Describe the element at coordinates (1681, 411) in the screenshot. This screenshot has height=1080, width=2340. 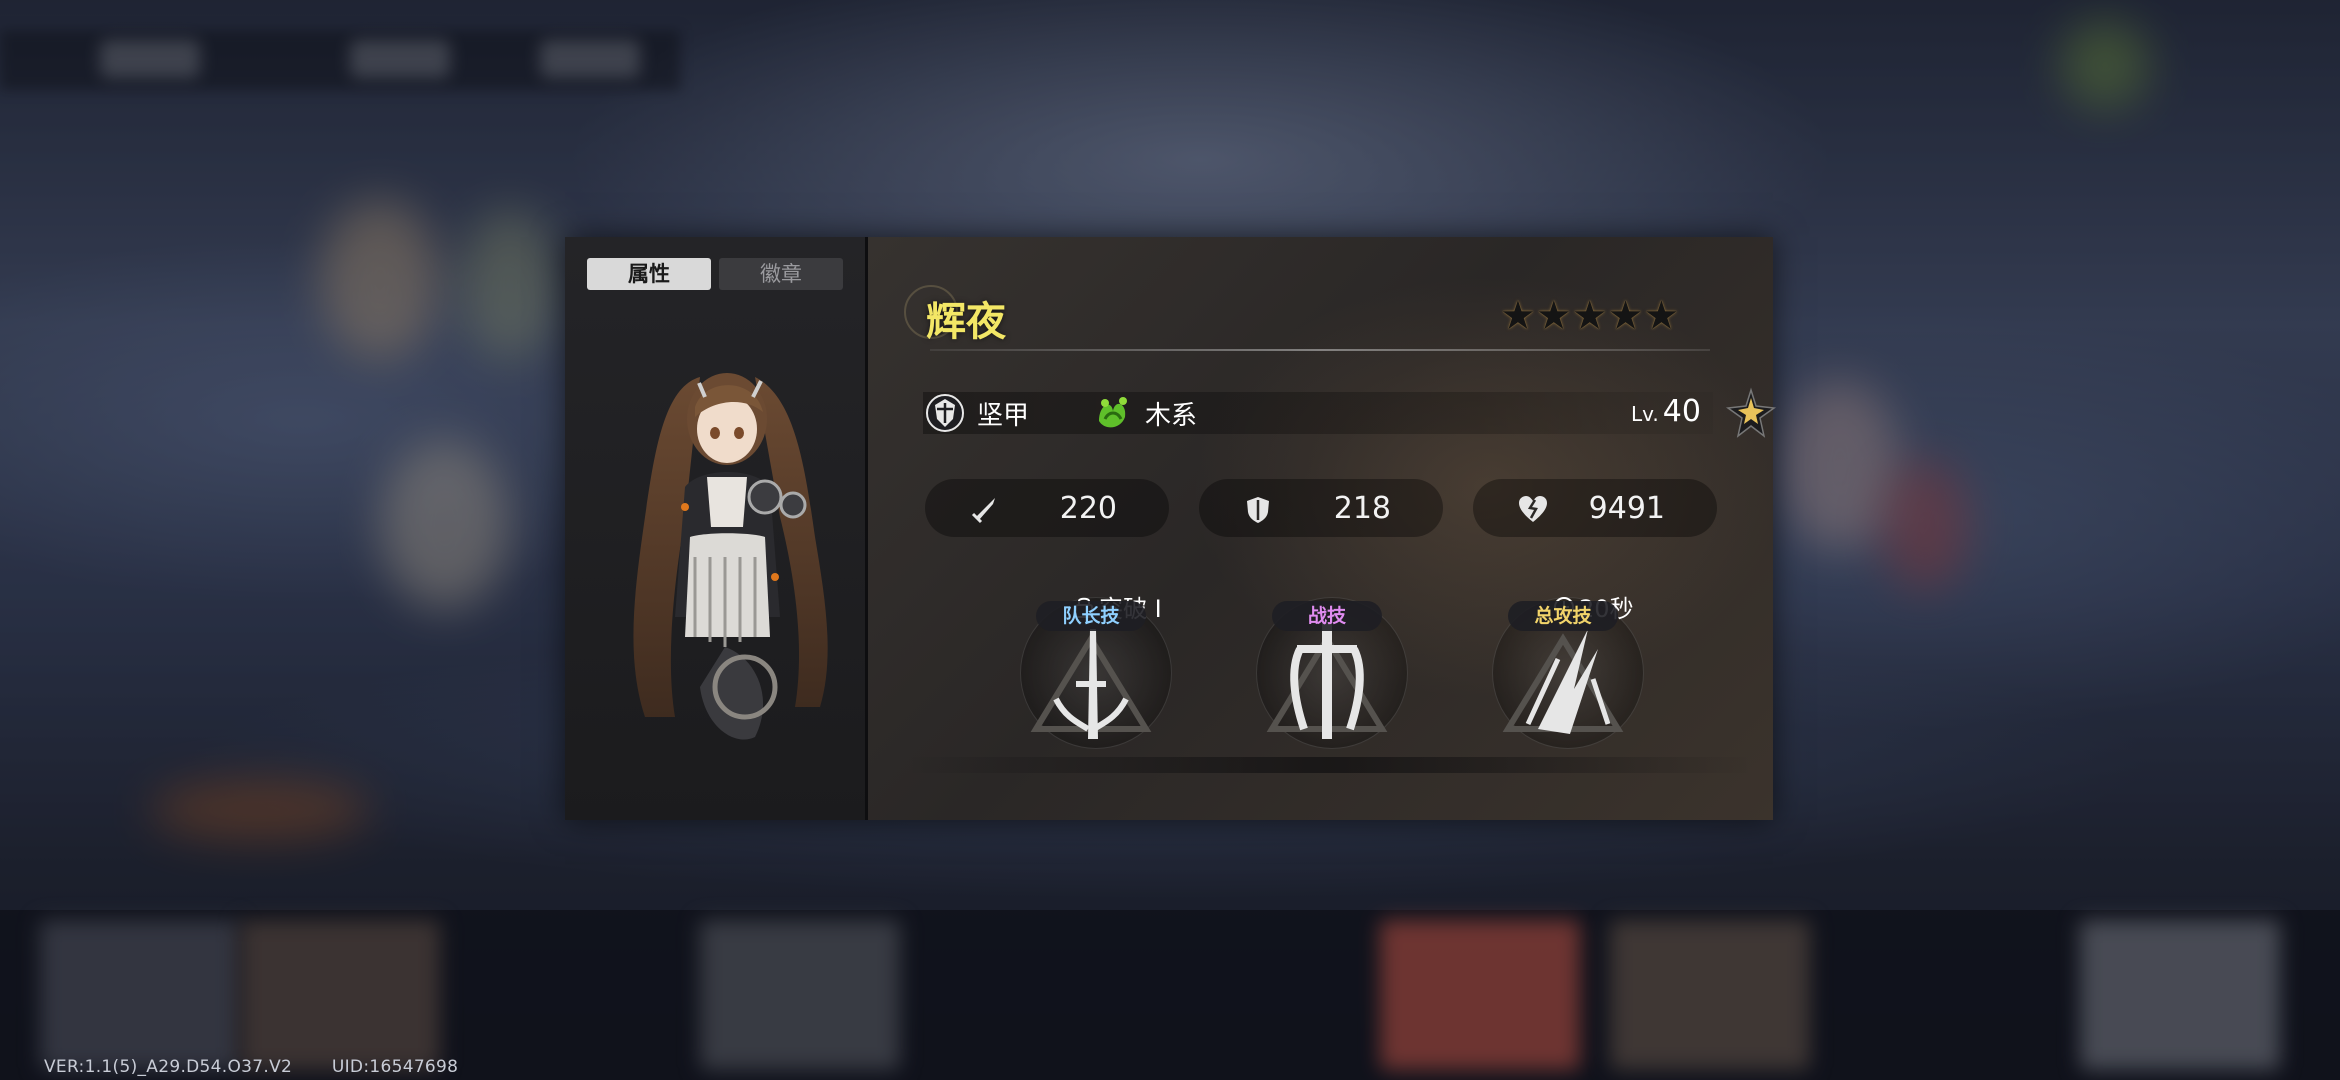
I see `level-value: 40` at that location.